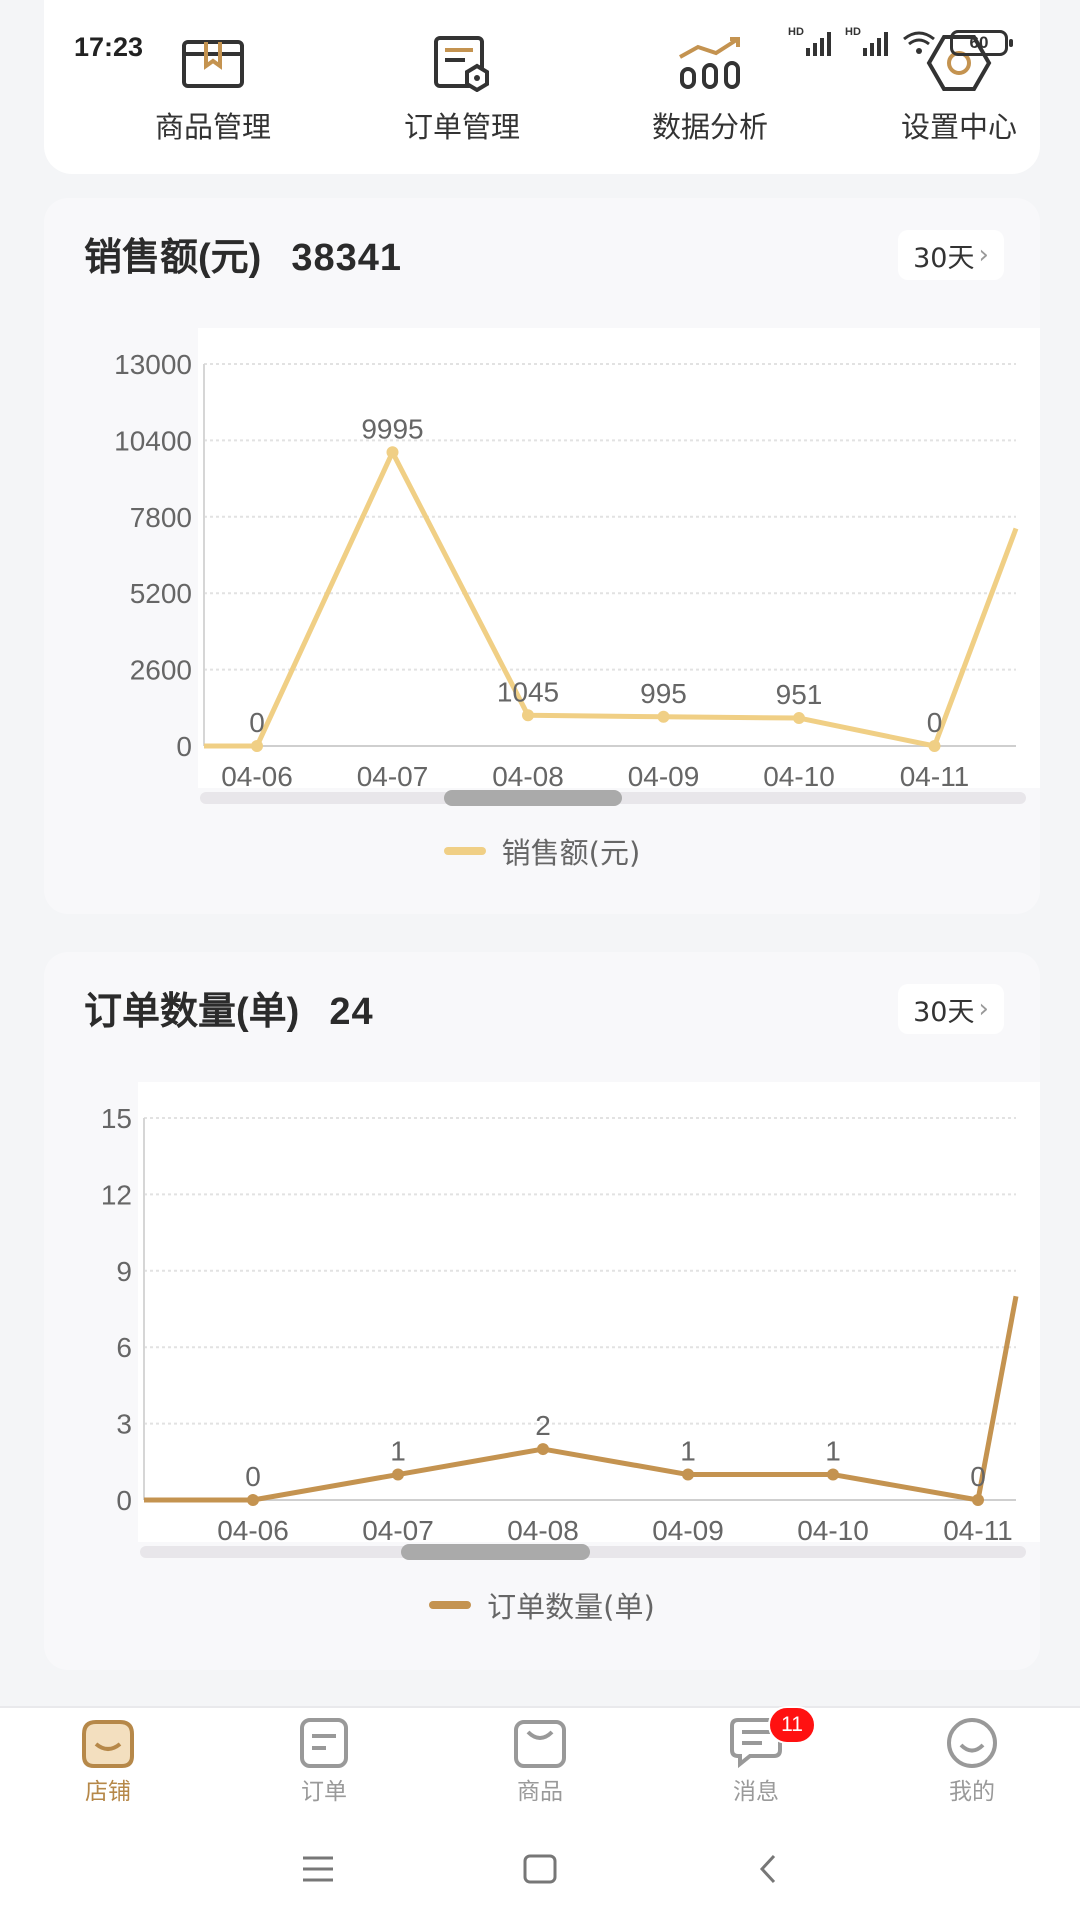 The height and width of the screenshot is (1920, 1080). I want to click on menu-data-analysis: 数据分析, so click(710, 88).